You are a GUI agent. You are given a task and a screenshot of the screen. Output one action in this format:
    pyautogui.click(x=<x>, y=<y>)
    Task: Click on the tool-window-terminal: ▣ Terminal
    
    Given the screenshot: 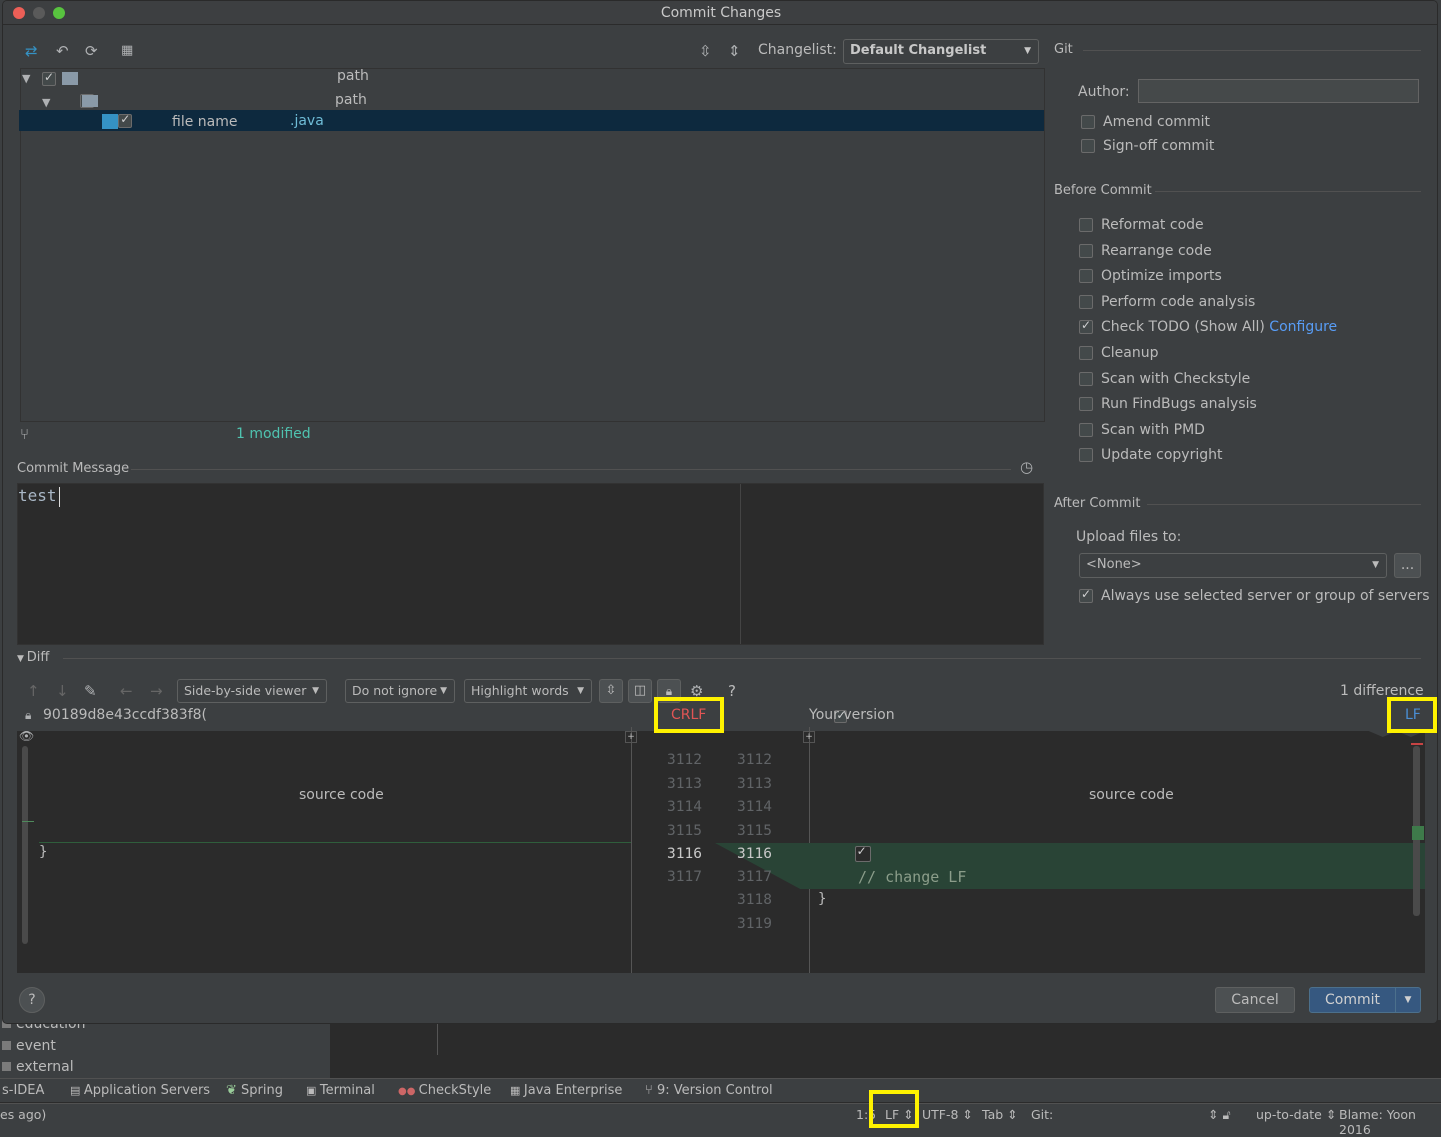 What is the action you would take?
    pyautogui.click(x=340, y=1090)
    